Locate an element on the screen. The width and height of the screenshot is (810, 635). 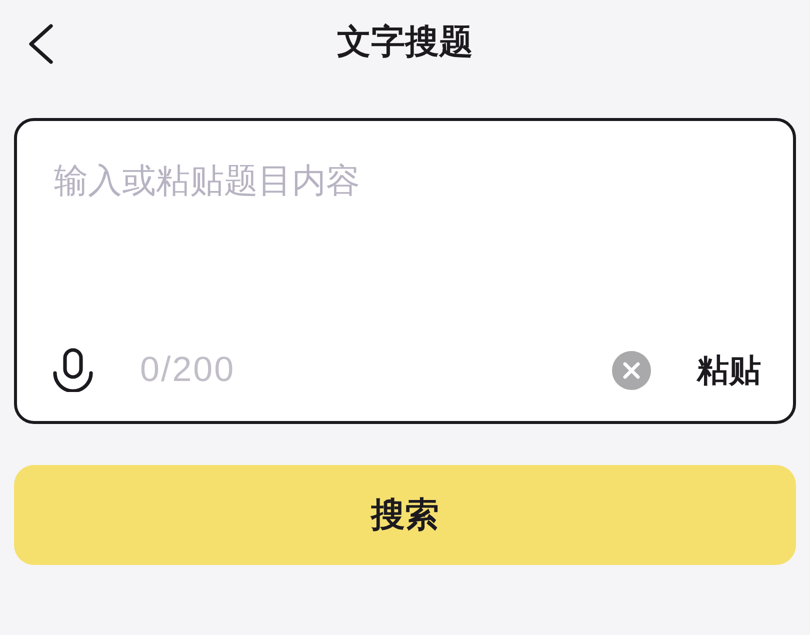
back-icon is located at coordinates (41, 44).